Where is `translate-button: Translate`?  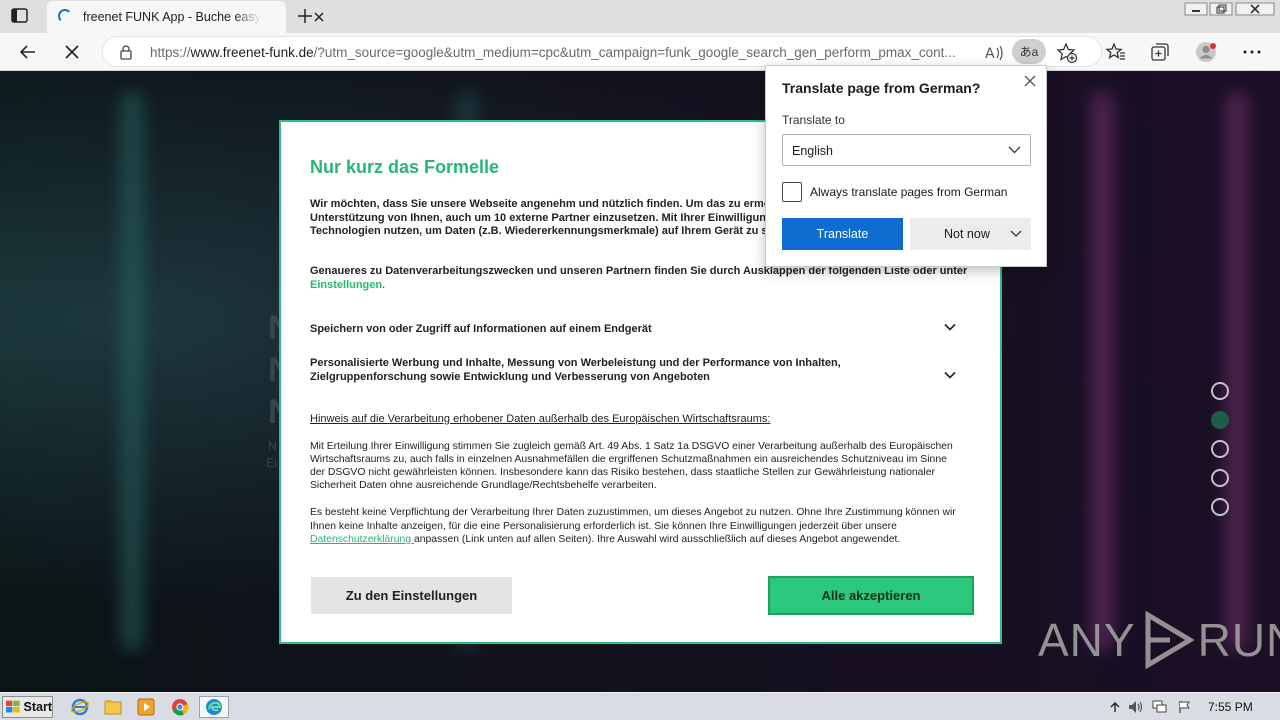 translate-button: Translate is located at coordinates (842, 234).